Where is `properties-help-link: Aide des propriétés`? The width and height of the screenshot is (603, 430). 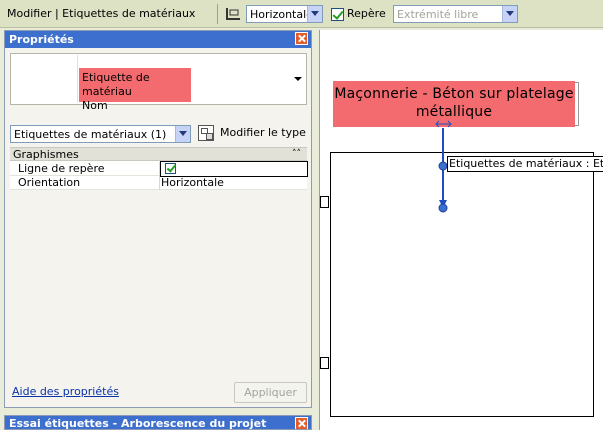 properties-help-link: Aide des propriétés is located at coordinates (65, 391).